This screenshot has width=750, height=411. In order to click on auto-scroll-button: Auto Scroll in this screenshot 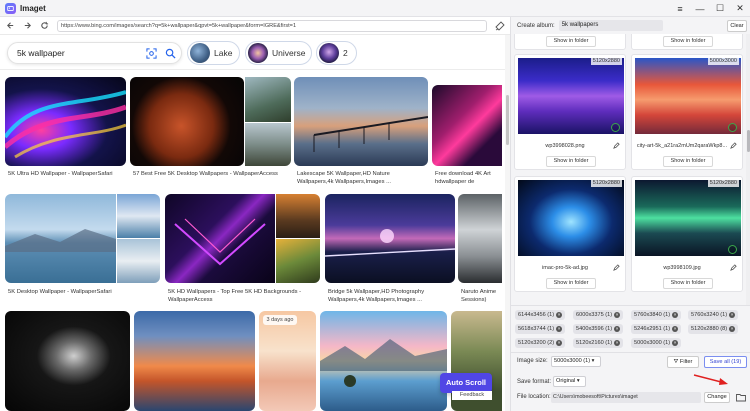, I will do `click(466, 383)`.